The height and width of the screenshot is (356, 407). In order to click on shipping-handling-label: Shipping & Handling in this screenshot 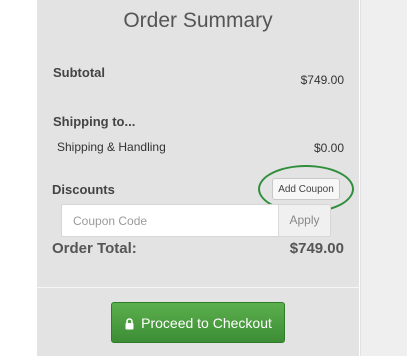, I will do `click(111, 147)`.